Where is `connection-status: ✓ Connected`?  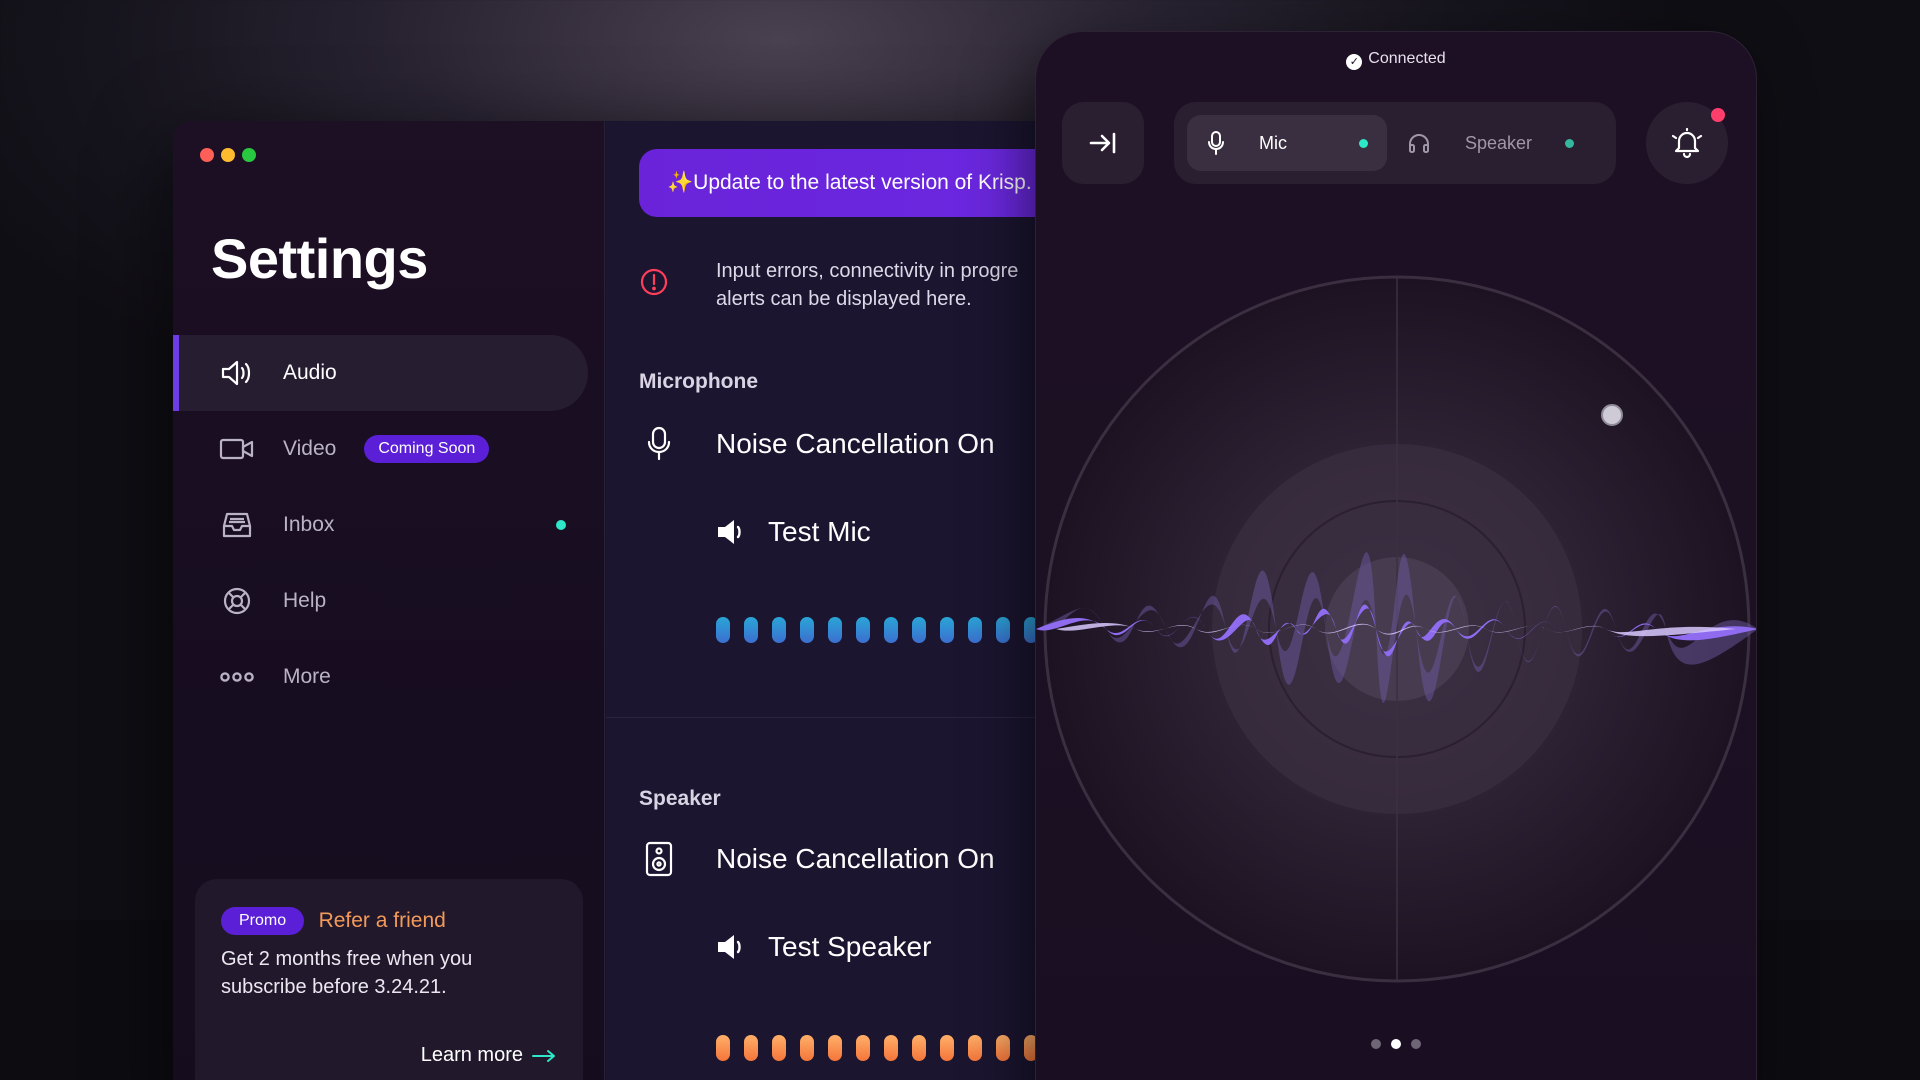 connection-status: ✓ Connected is located at coordinates (1396, 60).